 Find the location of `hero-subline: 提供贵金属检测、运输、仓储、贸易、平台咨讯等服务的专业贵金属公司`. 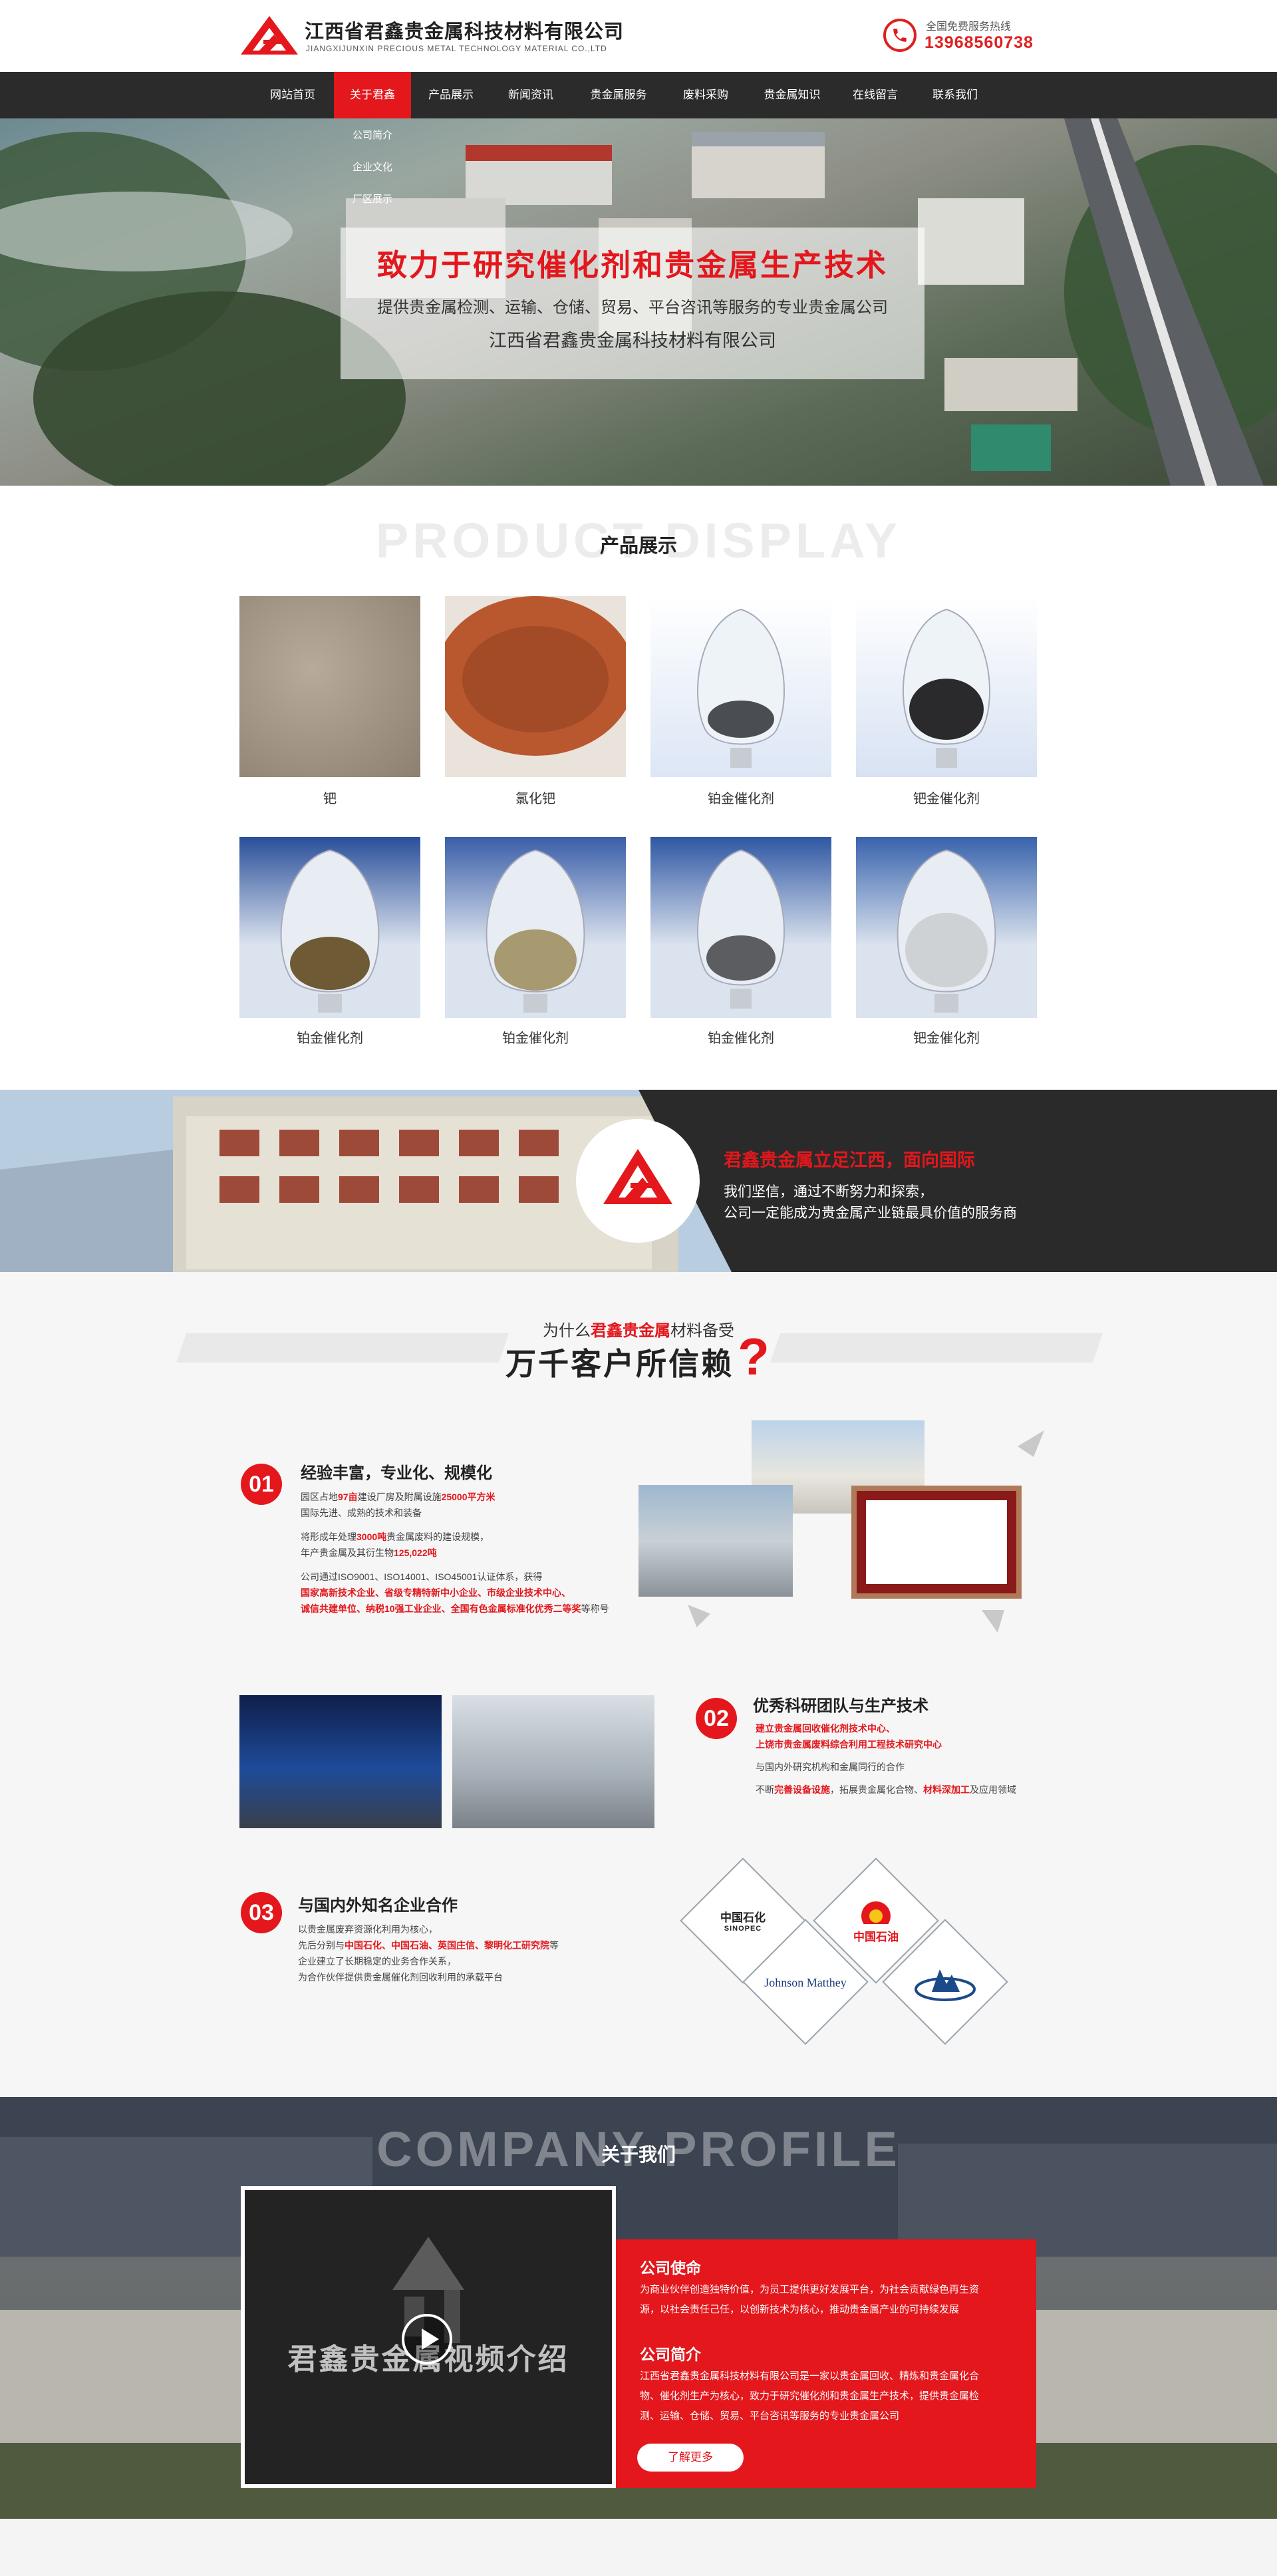

hero-subline: 提供贵金属检测、运输、仓储、贸易、平台咨讯等服务的专业贵金属公司 is located at coordinates (633, 308).